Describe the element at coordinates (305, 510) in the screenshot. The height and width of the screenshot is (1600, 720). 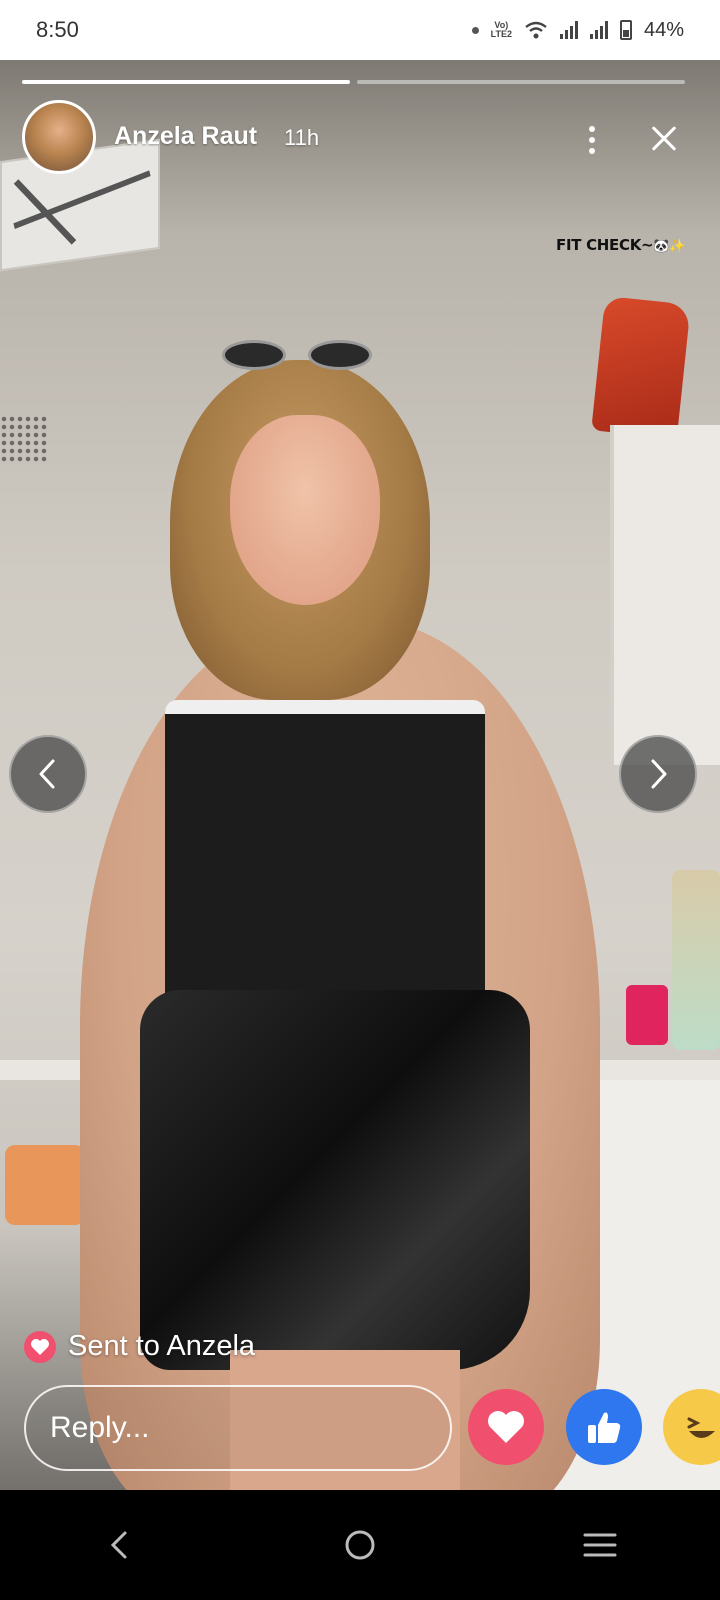
I see `person-face` at that location.